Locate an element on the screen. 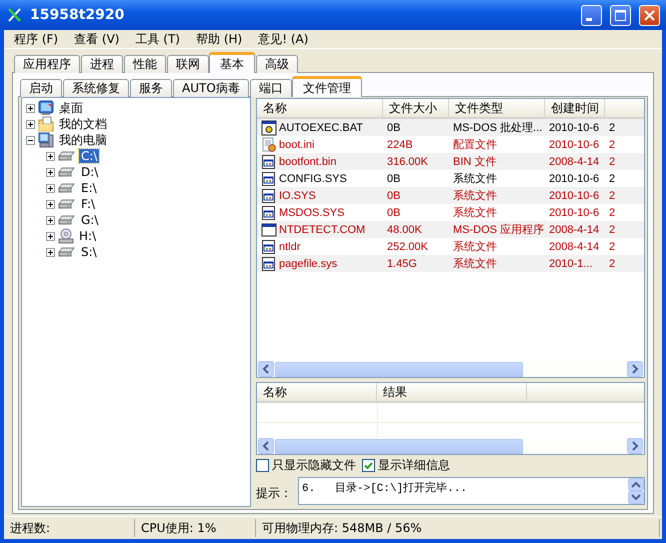 This screenshot has width=666, height=543. tab: 进程 is located at coordinates (102, 64).